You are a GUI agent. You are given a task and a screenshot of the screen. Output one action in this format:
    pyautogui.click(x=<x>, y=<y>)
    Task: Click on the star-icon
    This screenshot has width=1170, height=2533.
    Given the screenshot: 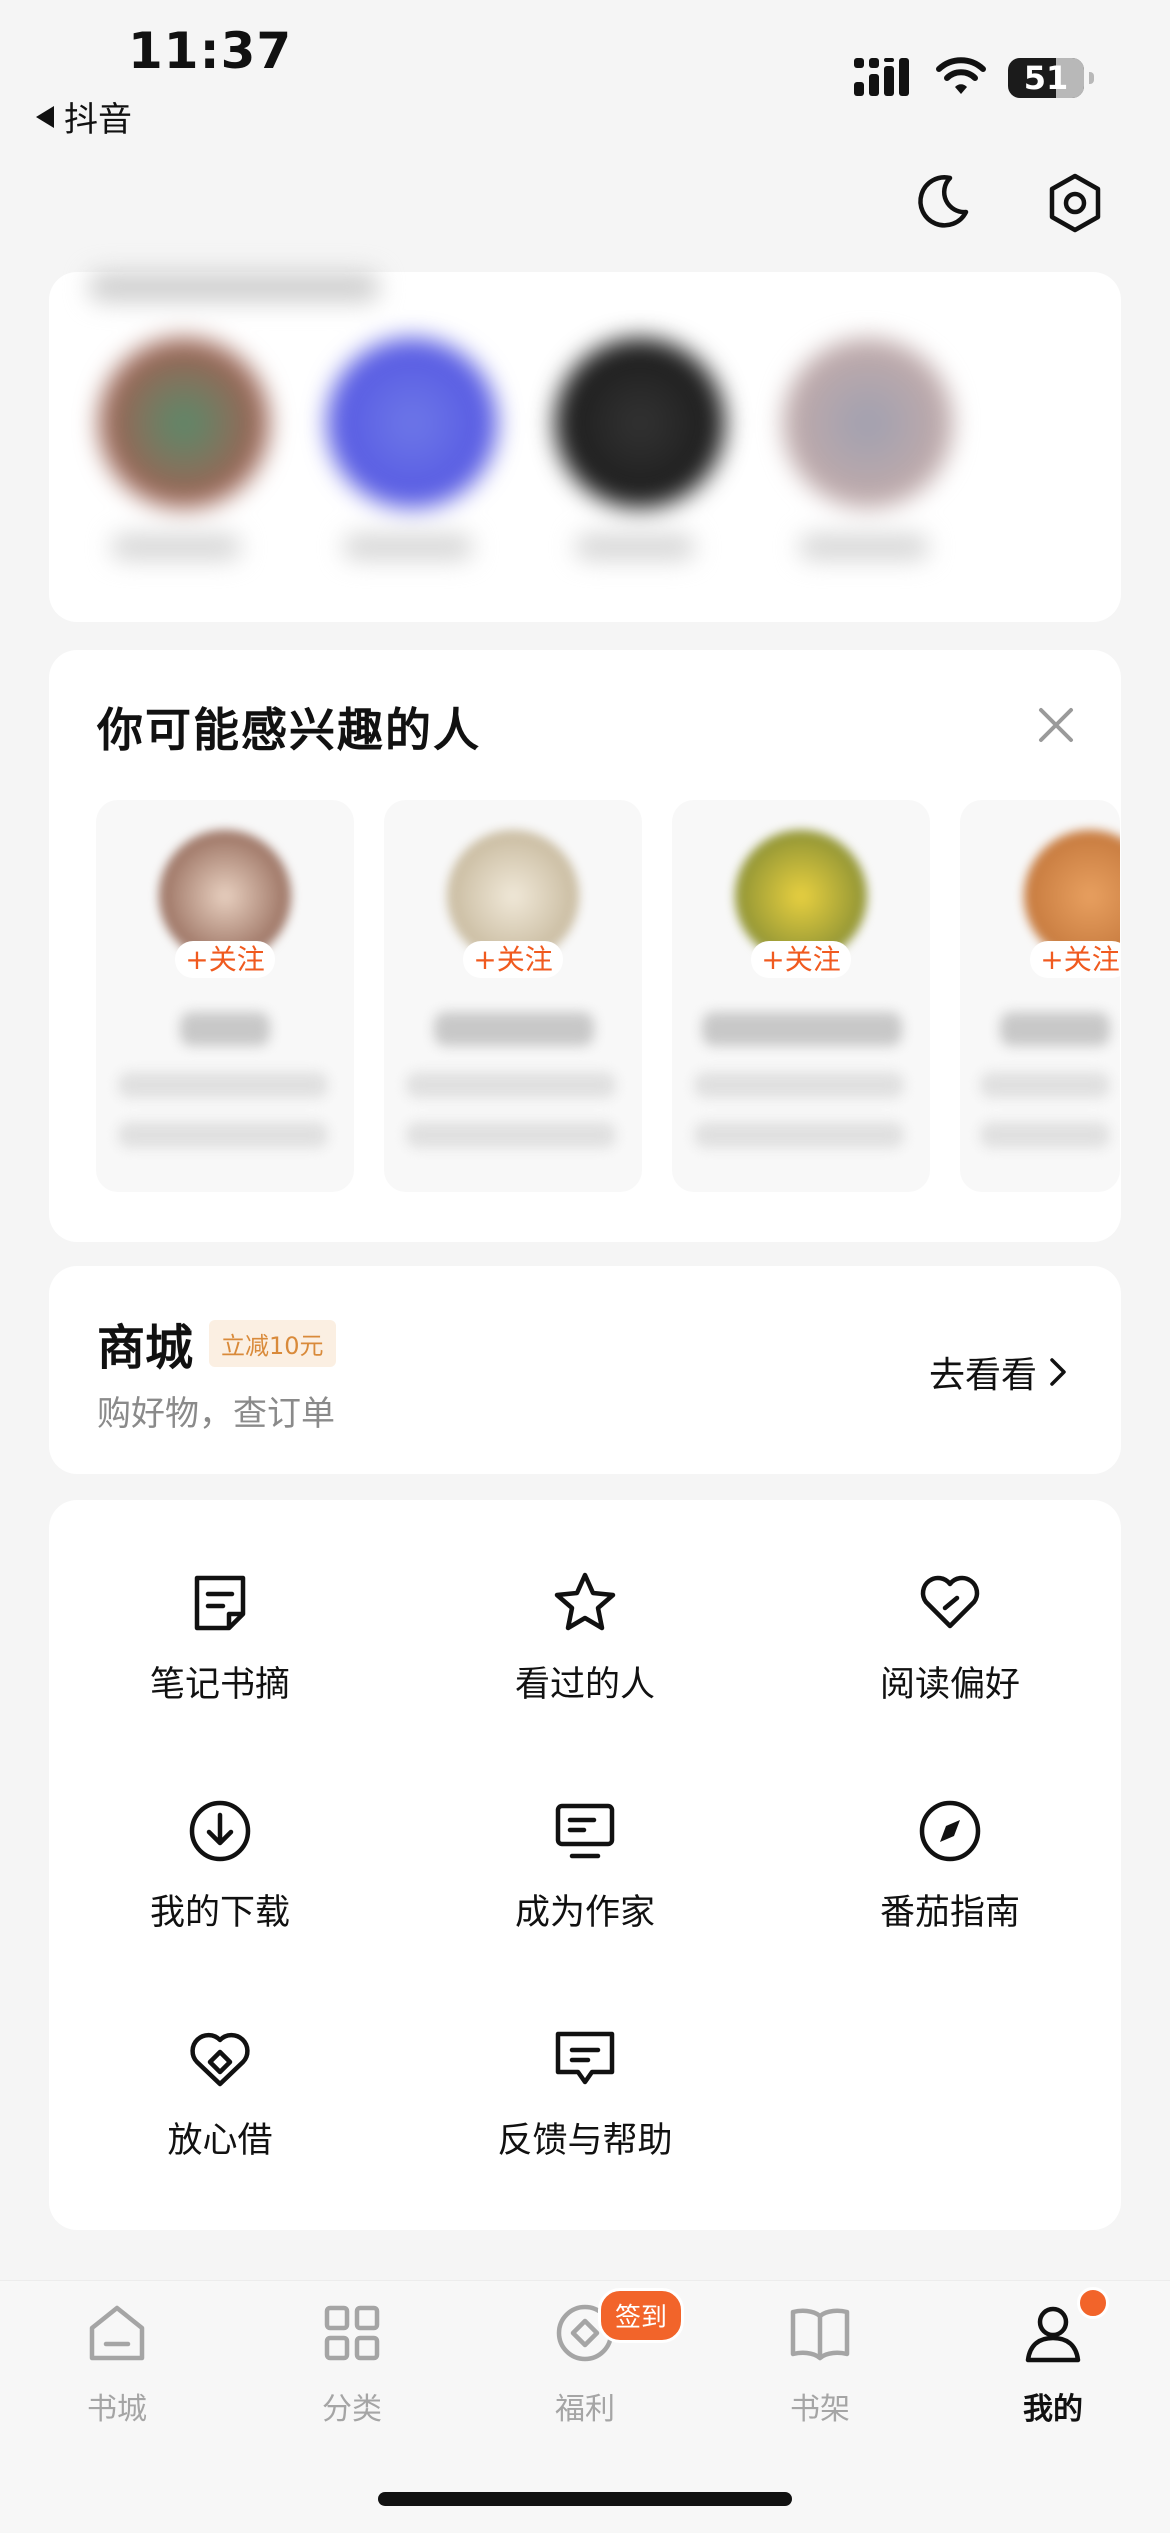 What is the action you would take?
    pyautogui.click(x=585, y=1603)
    